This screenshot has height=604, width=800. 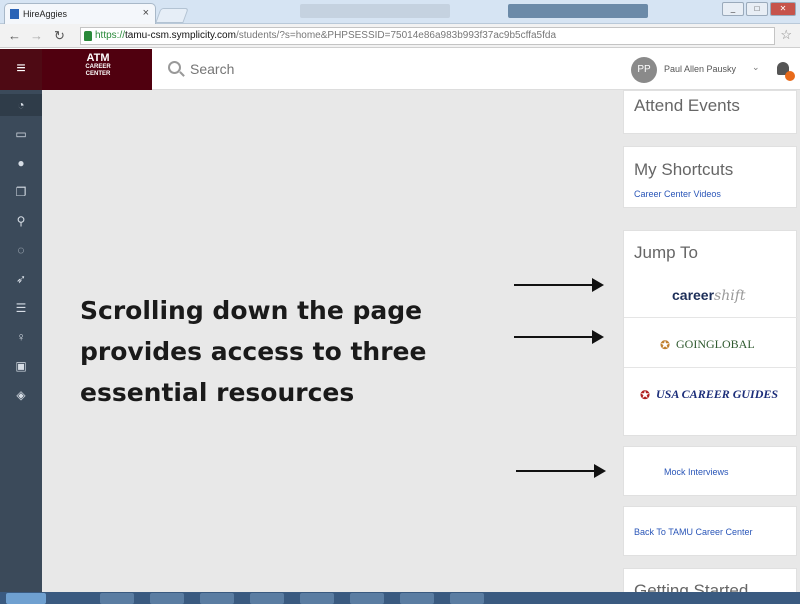 I want to click on new-tab-button, so click(x=172, y=15).